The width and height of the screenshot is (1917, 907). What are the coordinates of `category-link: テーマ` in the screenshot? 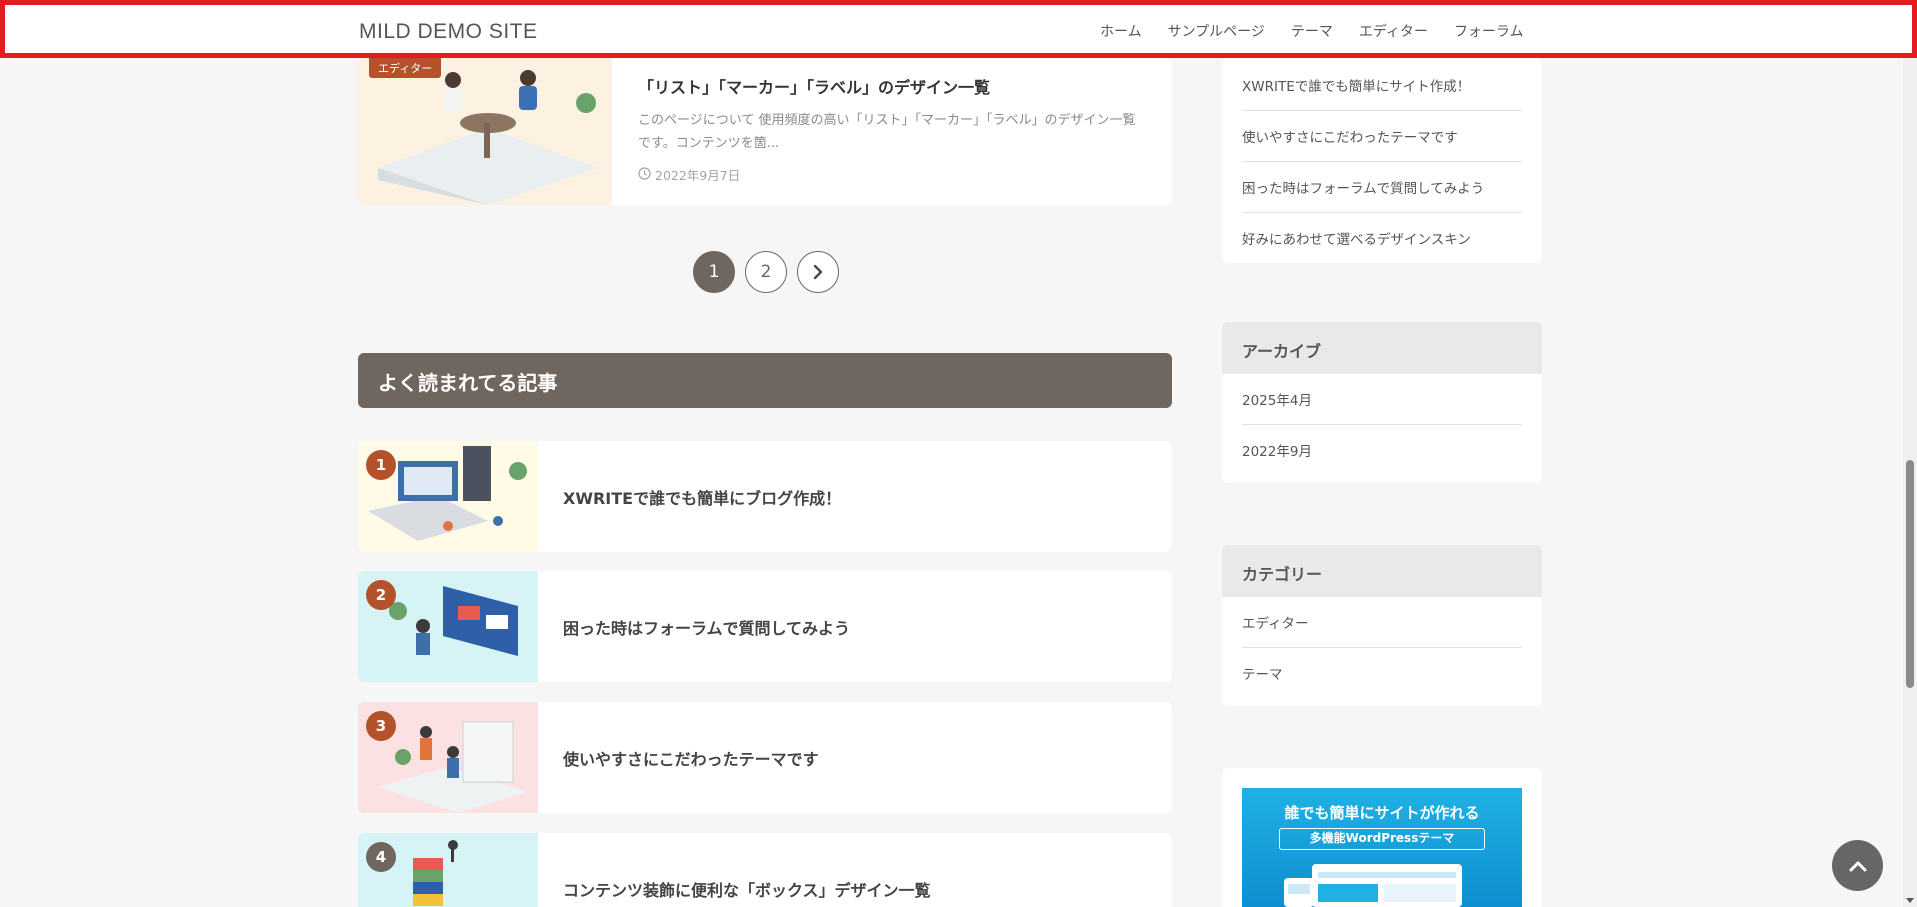 It's located at (1382, 673).